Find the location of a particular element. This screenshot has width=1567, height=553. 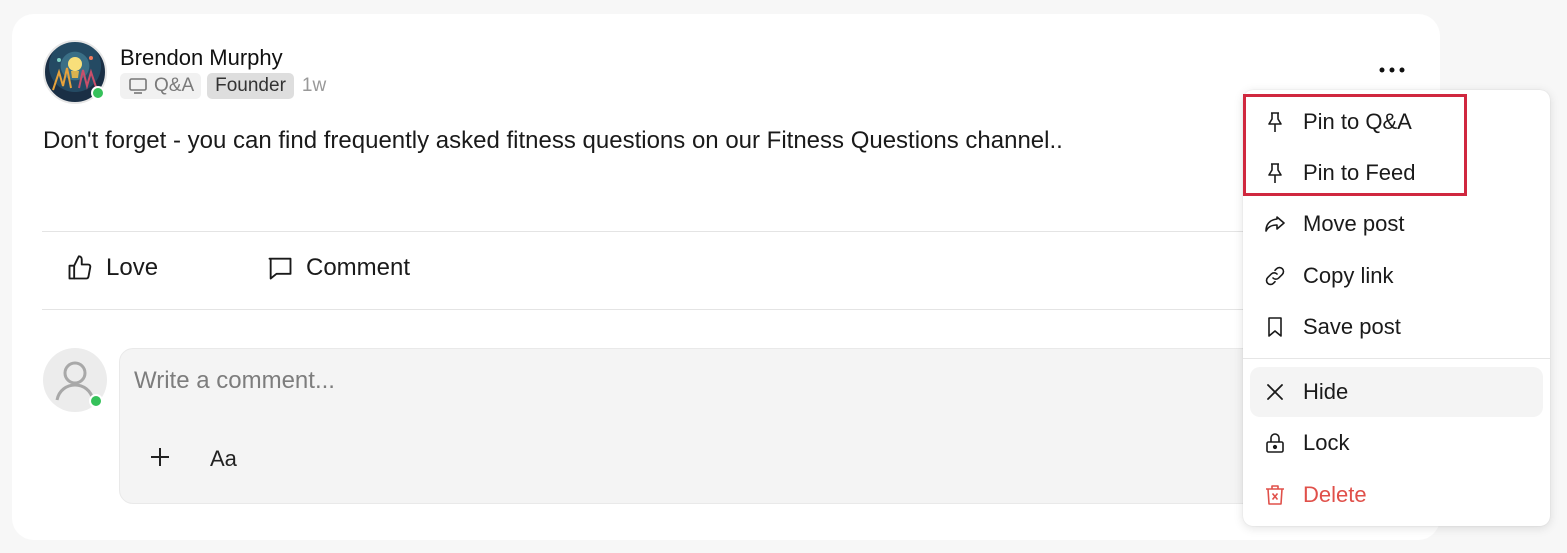

menu-item-move-post: Move post is located at coordinates (1396, 224).